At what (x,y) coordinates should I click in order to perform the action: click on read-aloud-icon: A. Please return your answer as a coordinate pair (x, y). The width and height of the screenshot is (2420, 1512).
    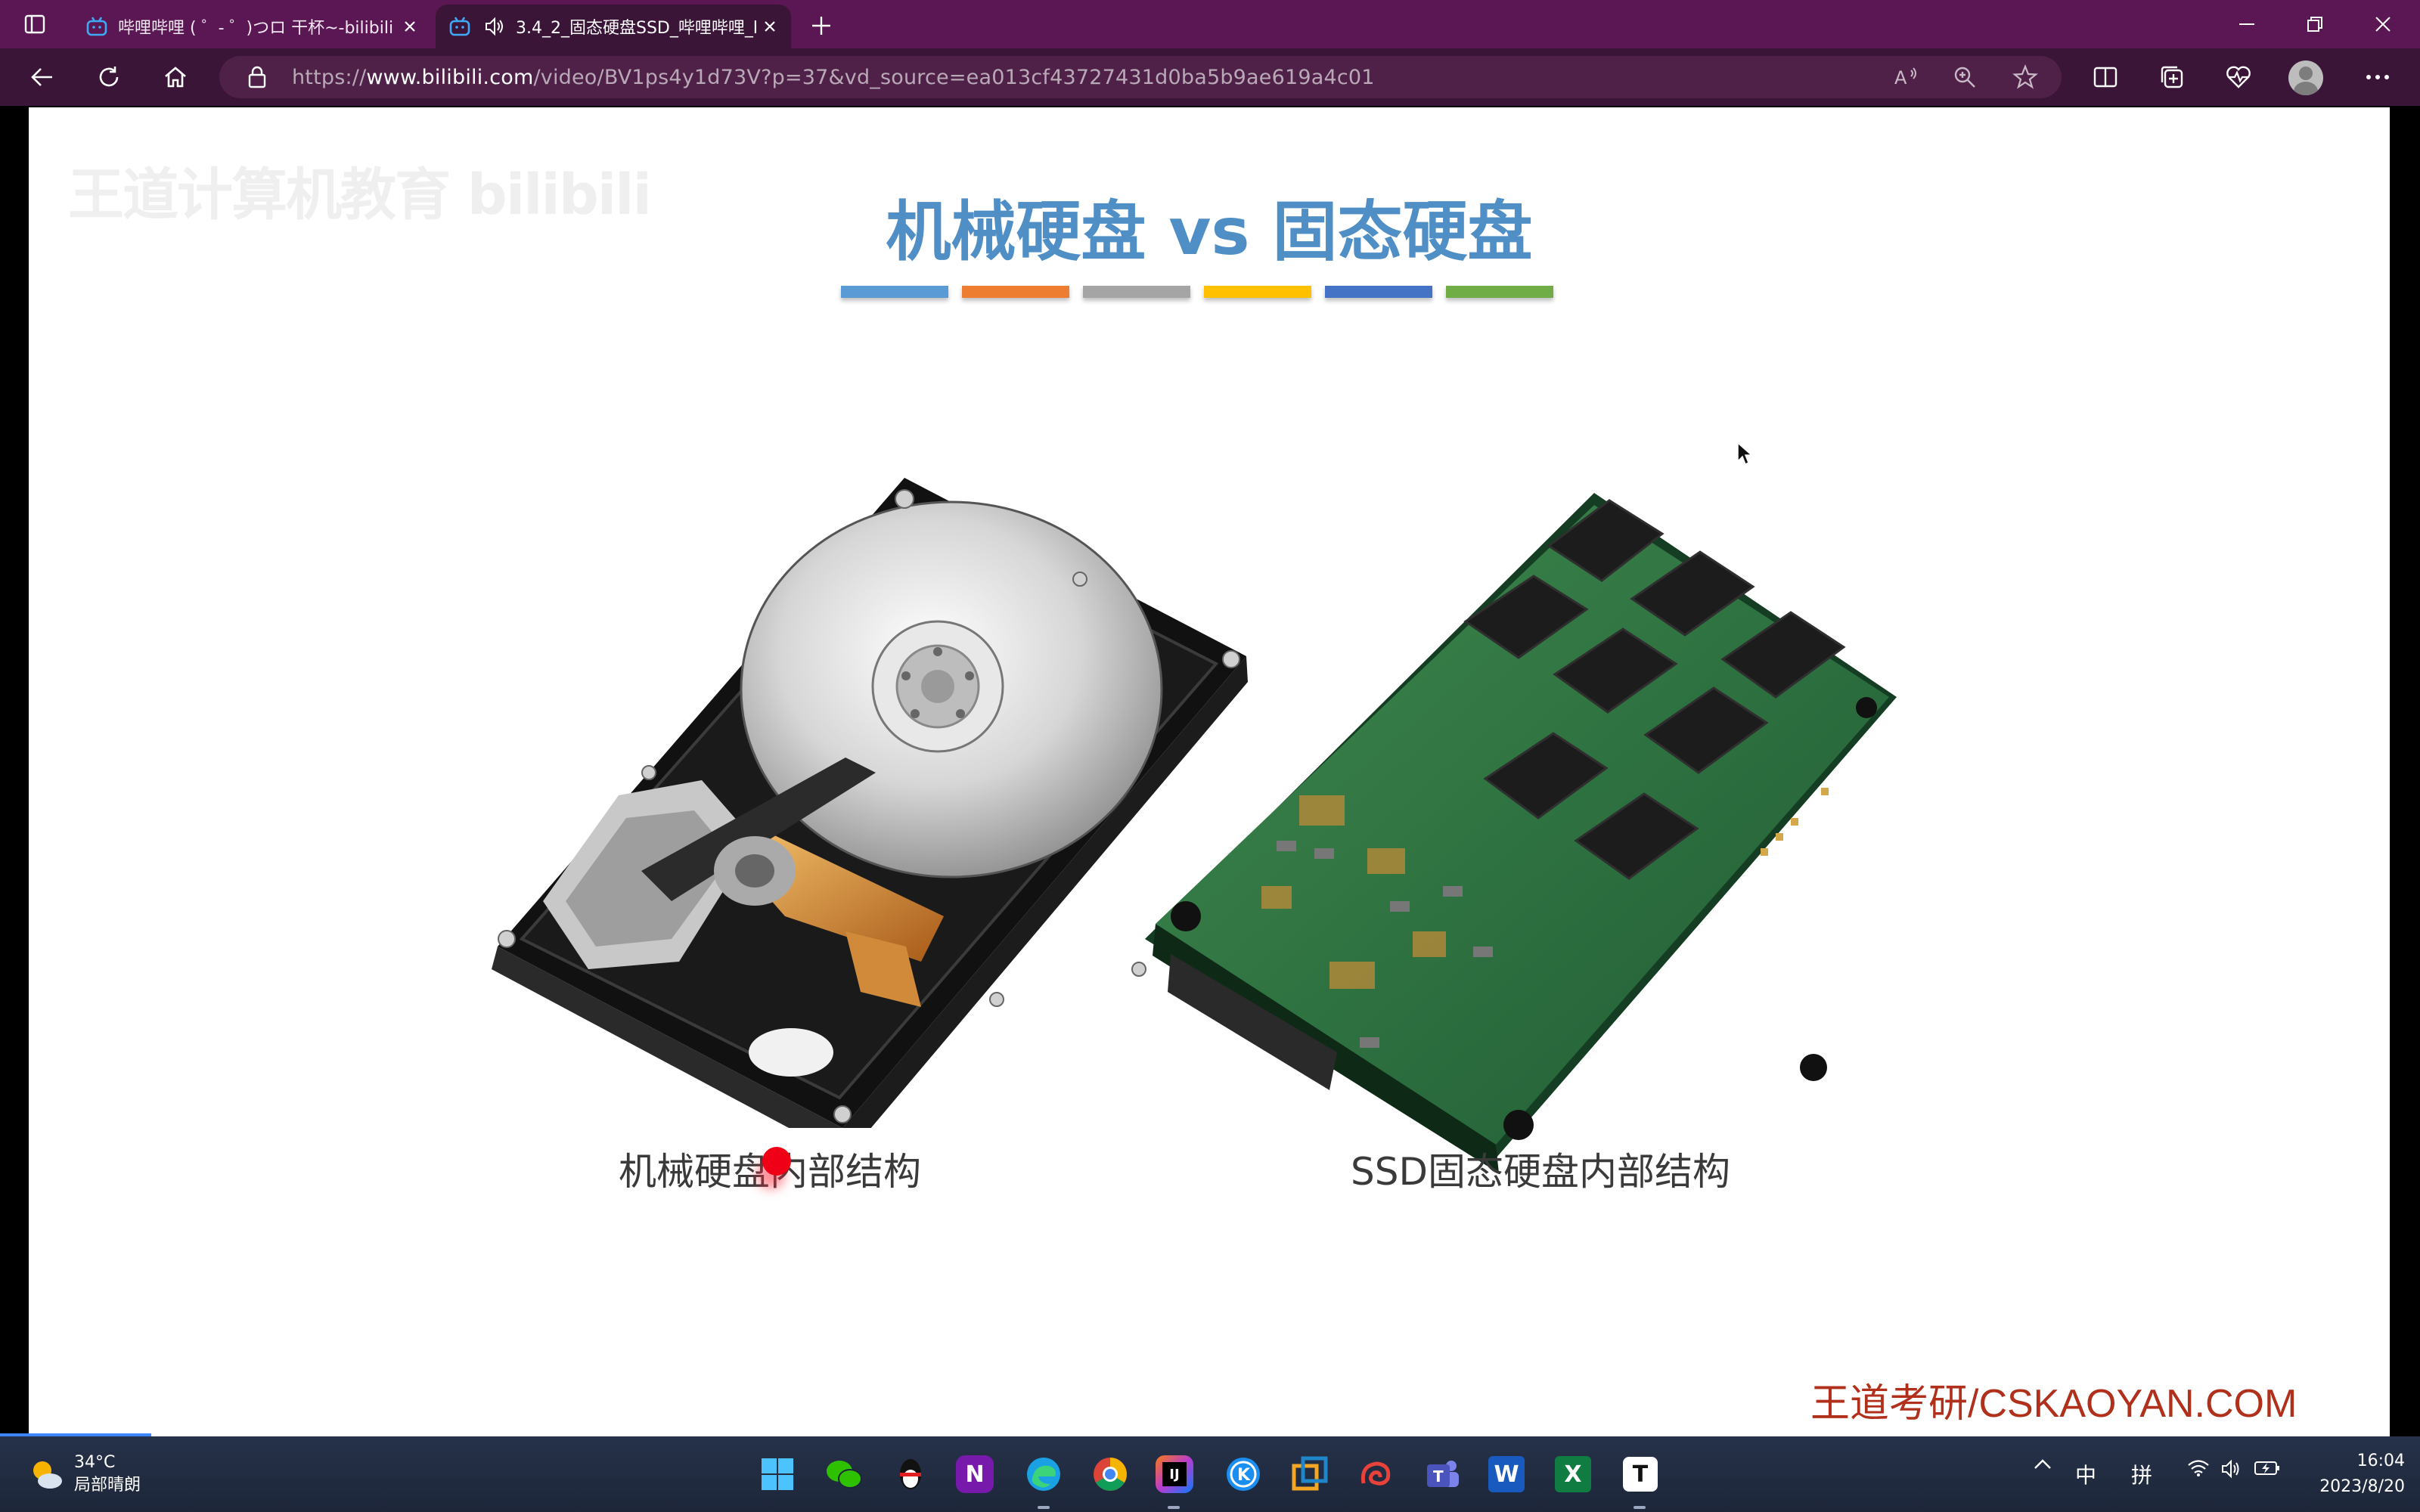
    Looking at the image, I should click on (1906, 77).